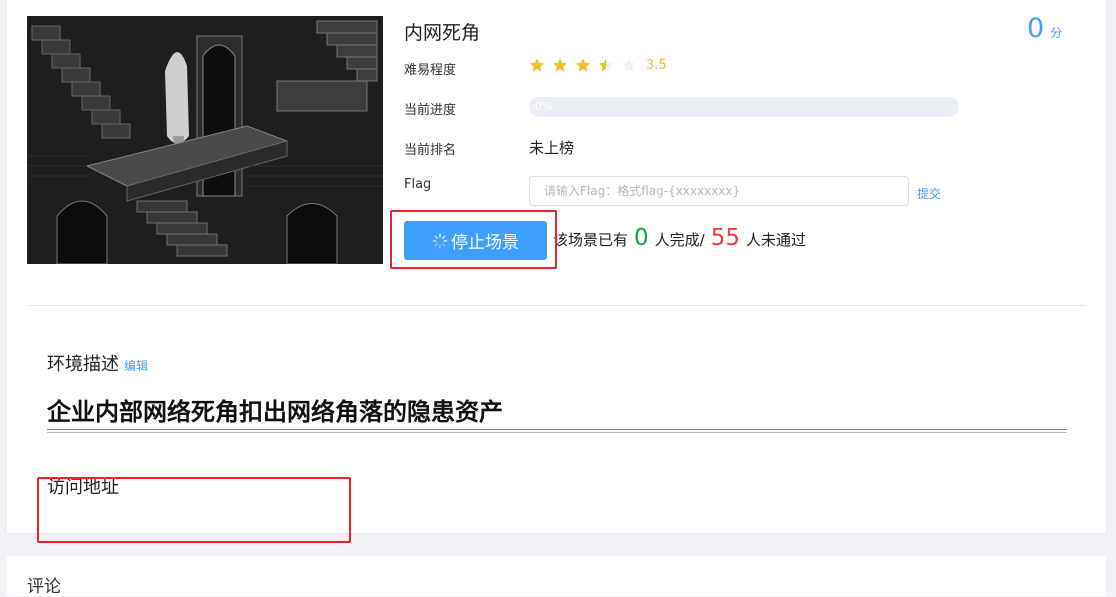 The height and width of the screenshot is (597, 1116). I want to click on score-display: 0分, so click(1044, 28).